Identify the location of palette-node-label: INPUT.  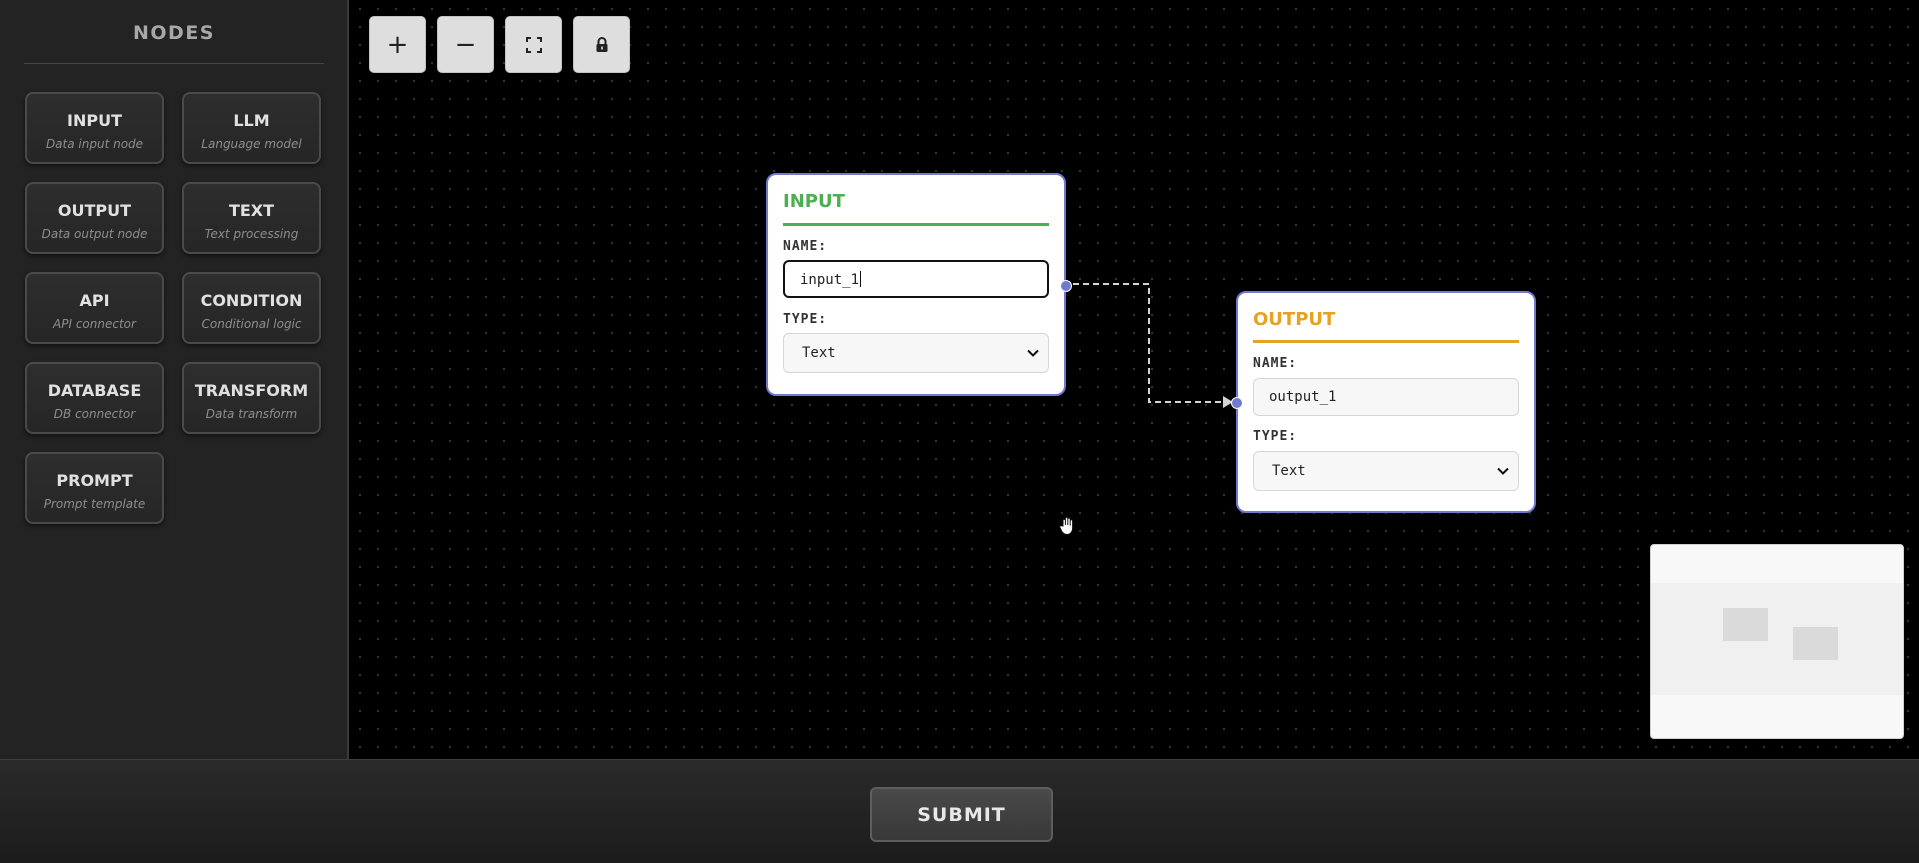
(94, 120).